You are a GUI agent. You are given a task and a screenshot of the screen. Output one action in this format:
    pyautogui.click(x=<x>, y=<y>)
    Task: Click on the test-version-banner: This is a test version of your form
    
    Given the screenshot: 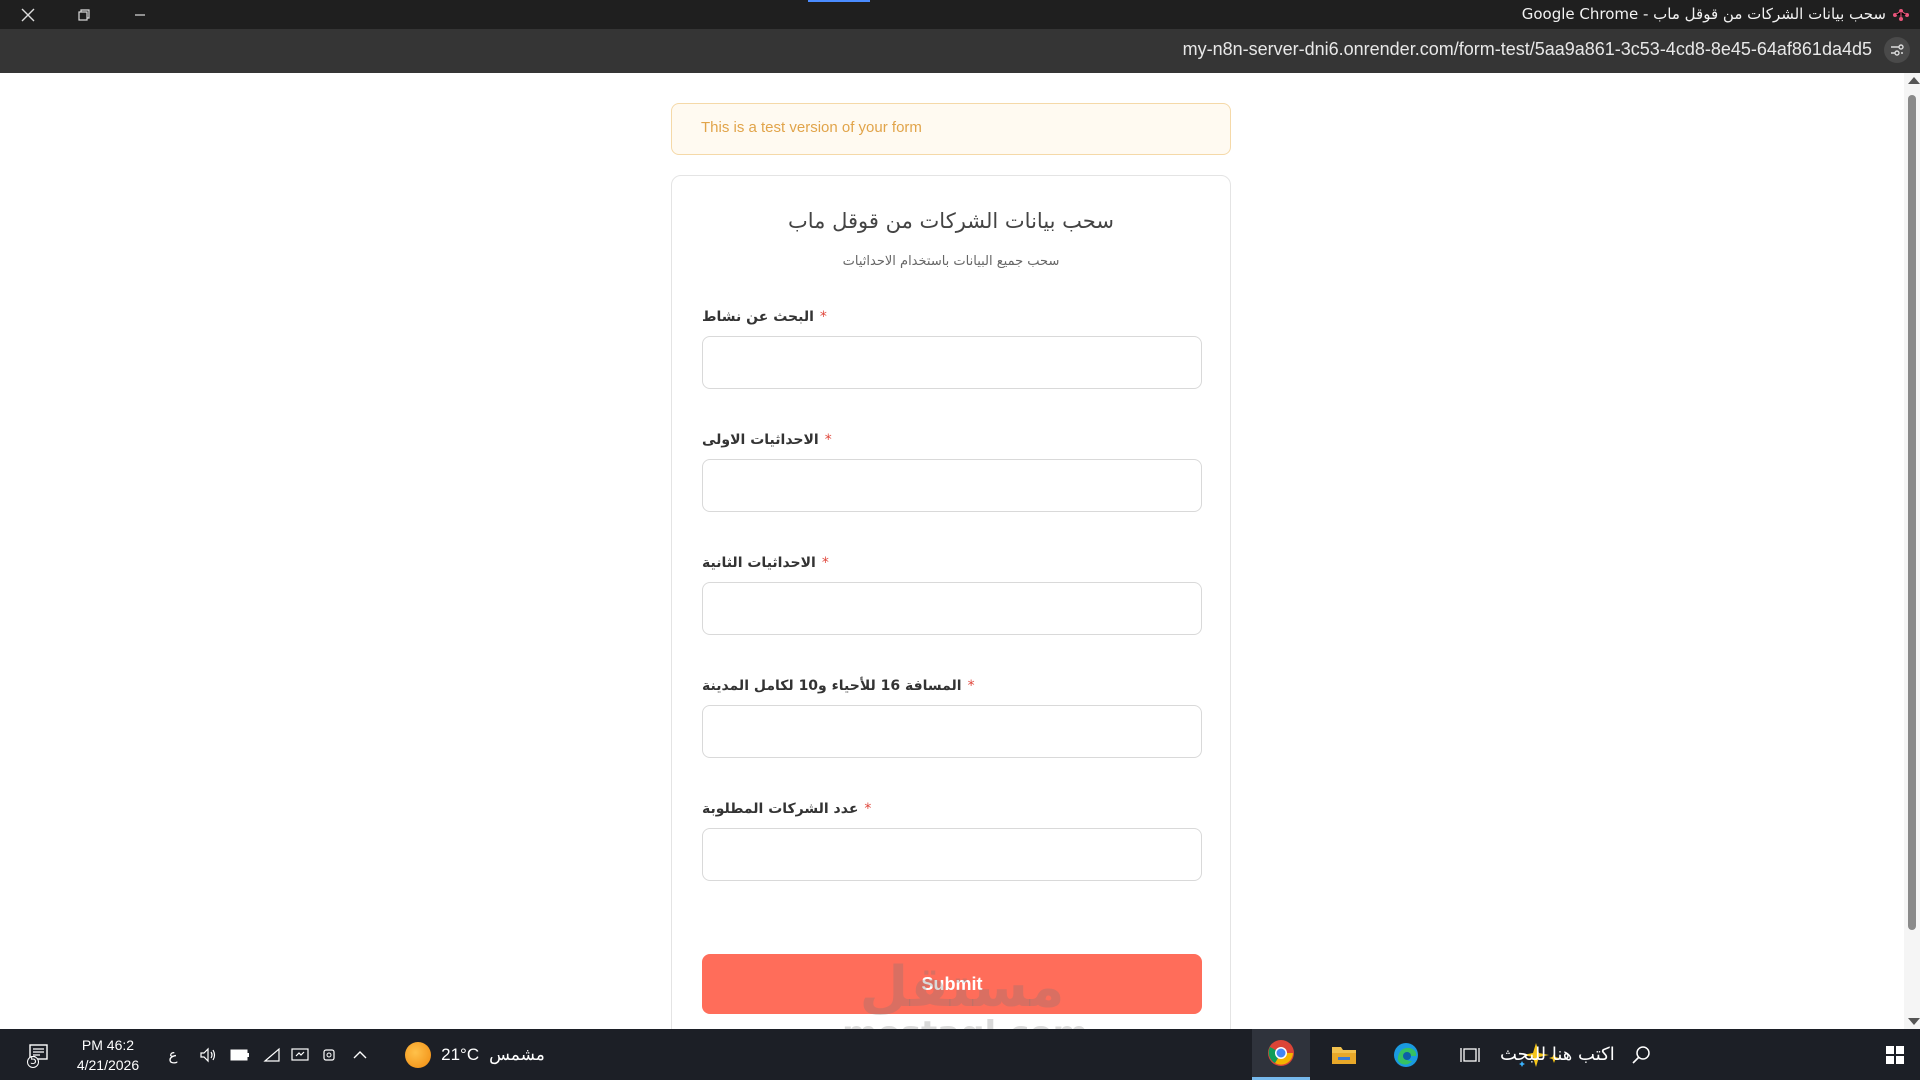 What is the action you would take?
    pyautogui.click(x=951, y=129)
    